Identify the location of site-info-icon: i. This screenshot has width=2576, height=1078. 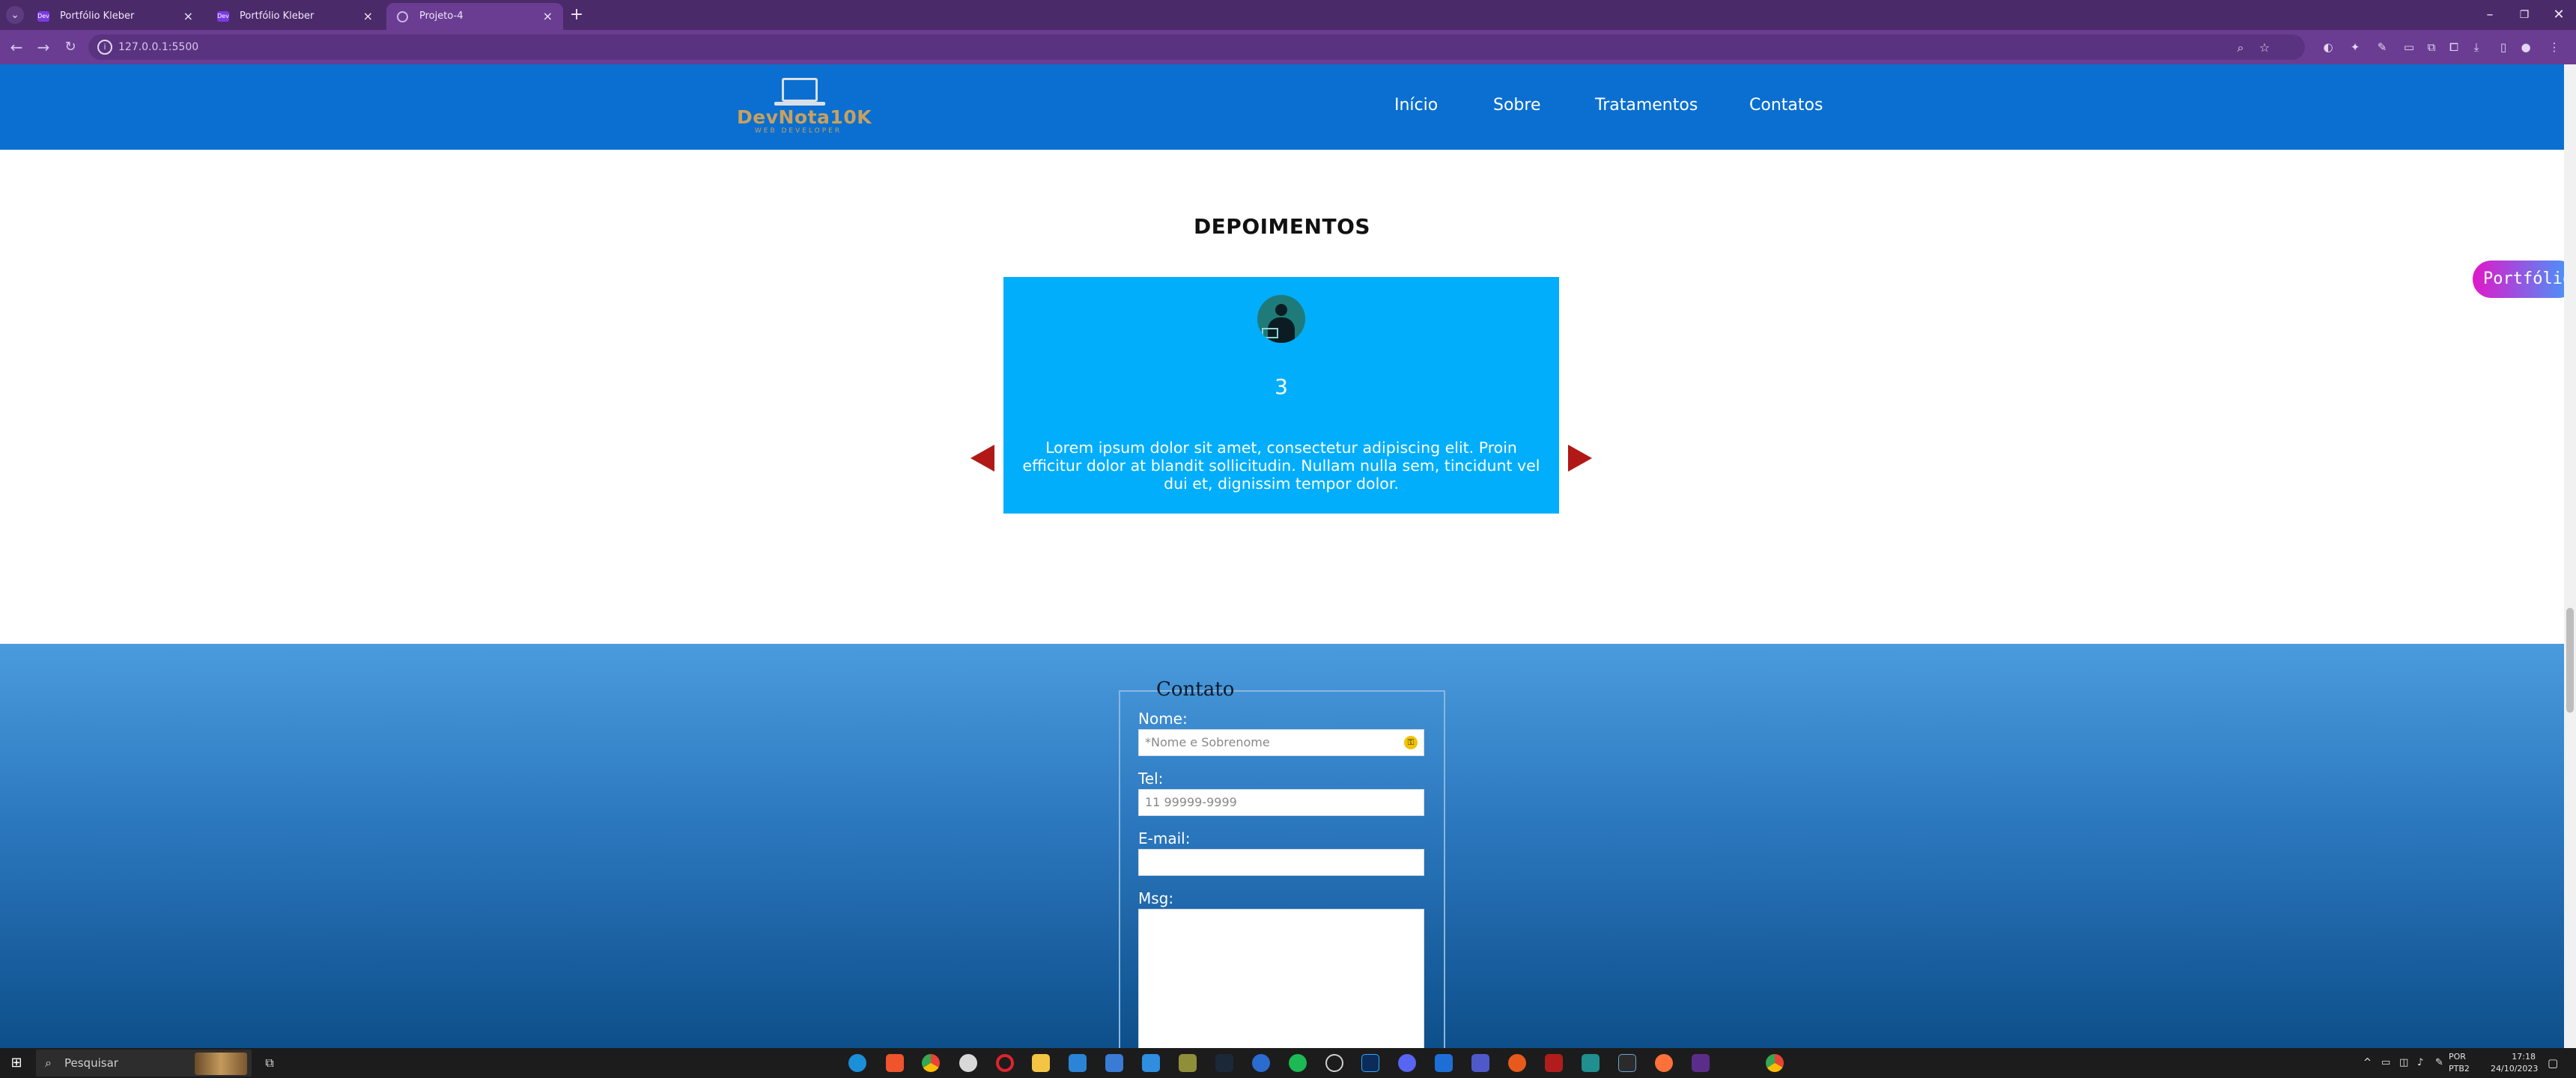
(104, 47).